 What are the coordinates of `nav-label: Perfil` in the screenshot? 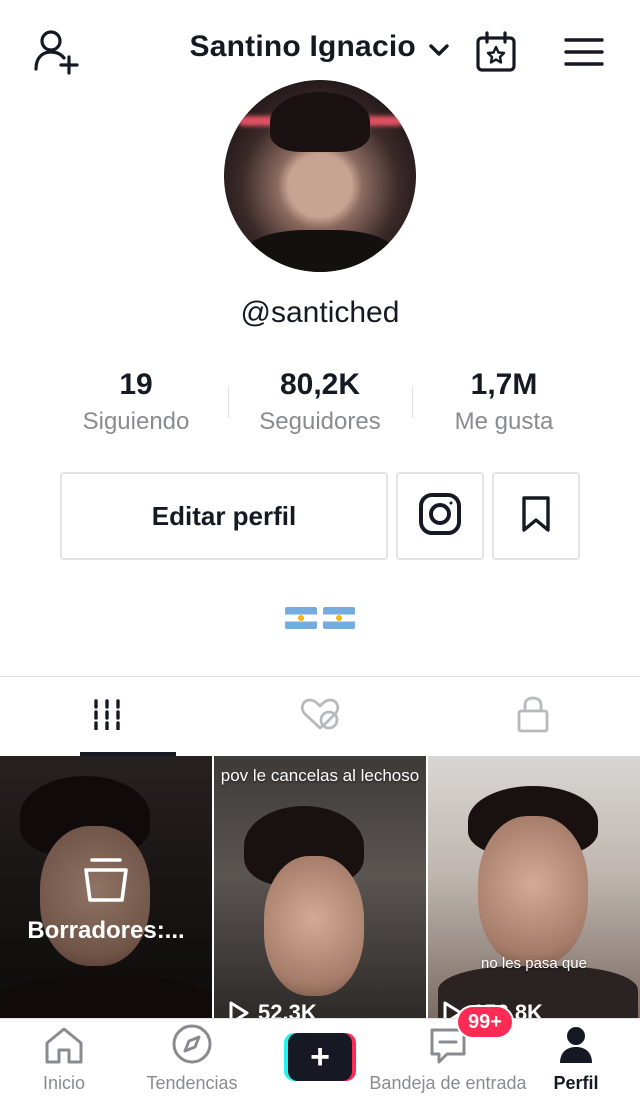 It's located at (576, 1083).